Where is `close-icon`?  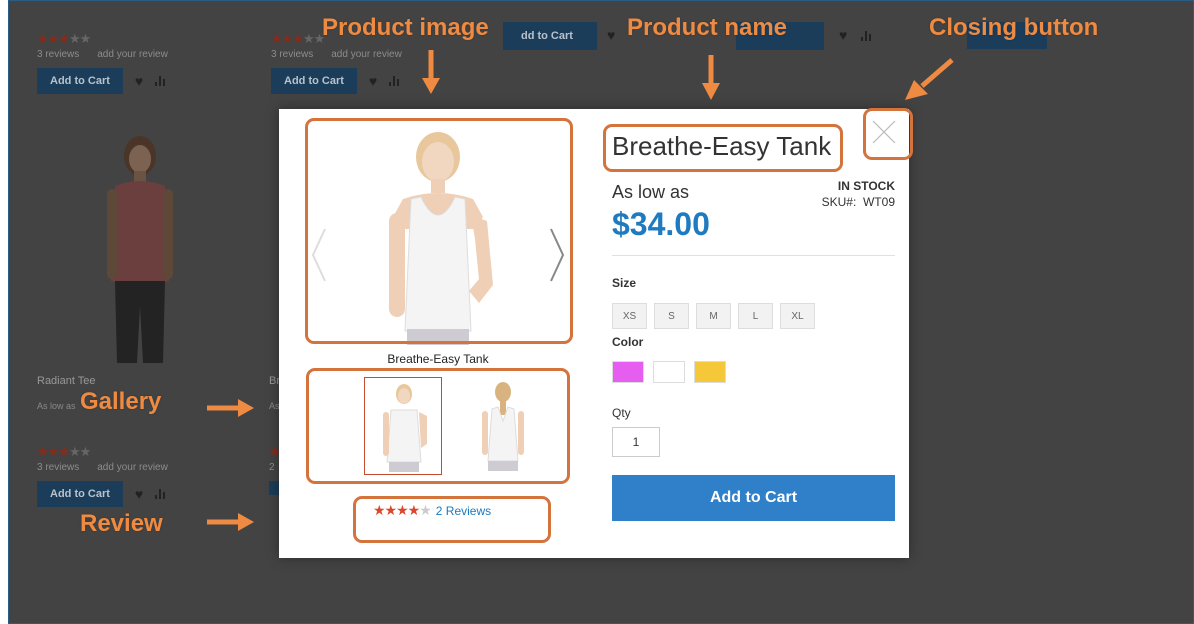
close-icon is located at coordinates (884, 132).